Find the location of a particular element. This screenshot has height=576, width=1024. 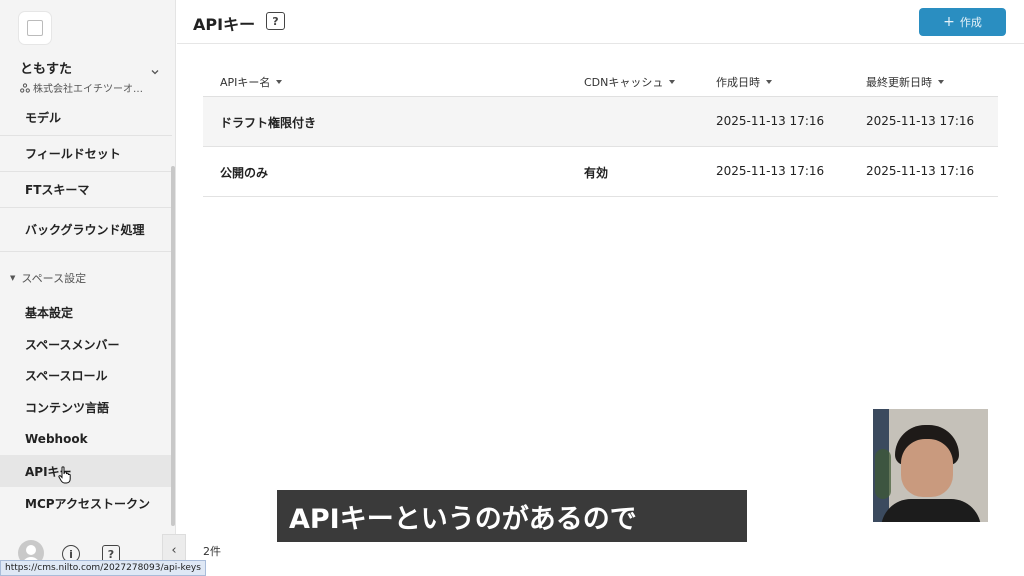

sidebar-item-label: バックグラウンド処理 is located at coordinates (85, 230).